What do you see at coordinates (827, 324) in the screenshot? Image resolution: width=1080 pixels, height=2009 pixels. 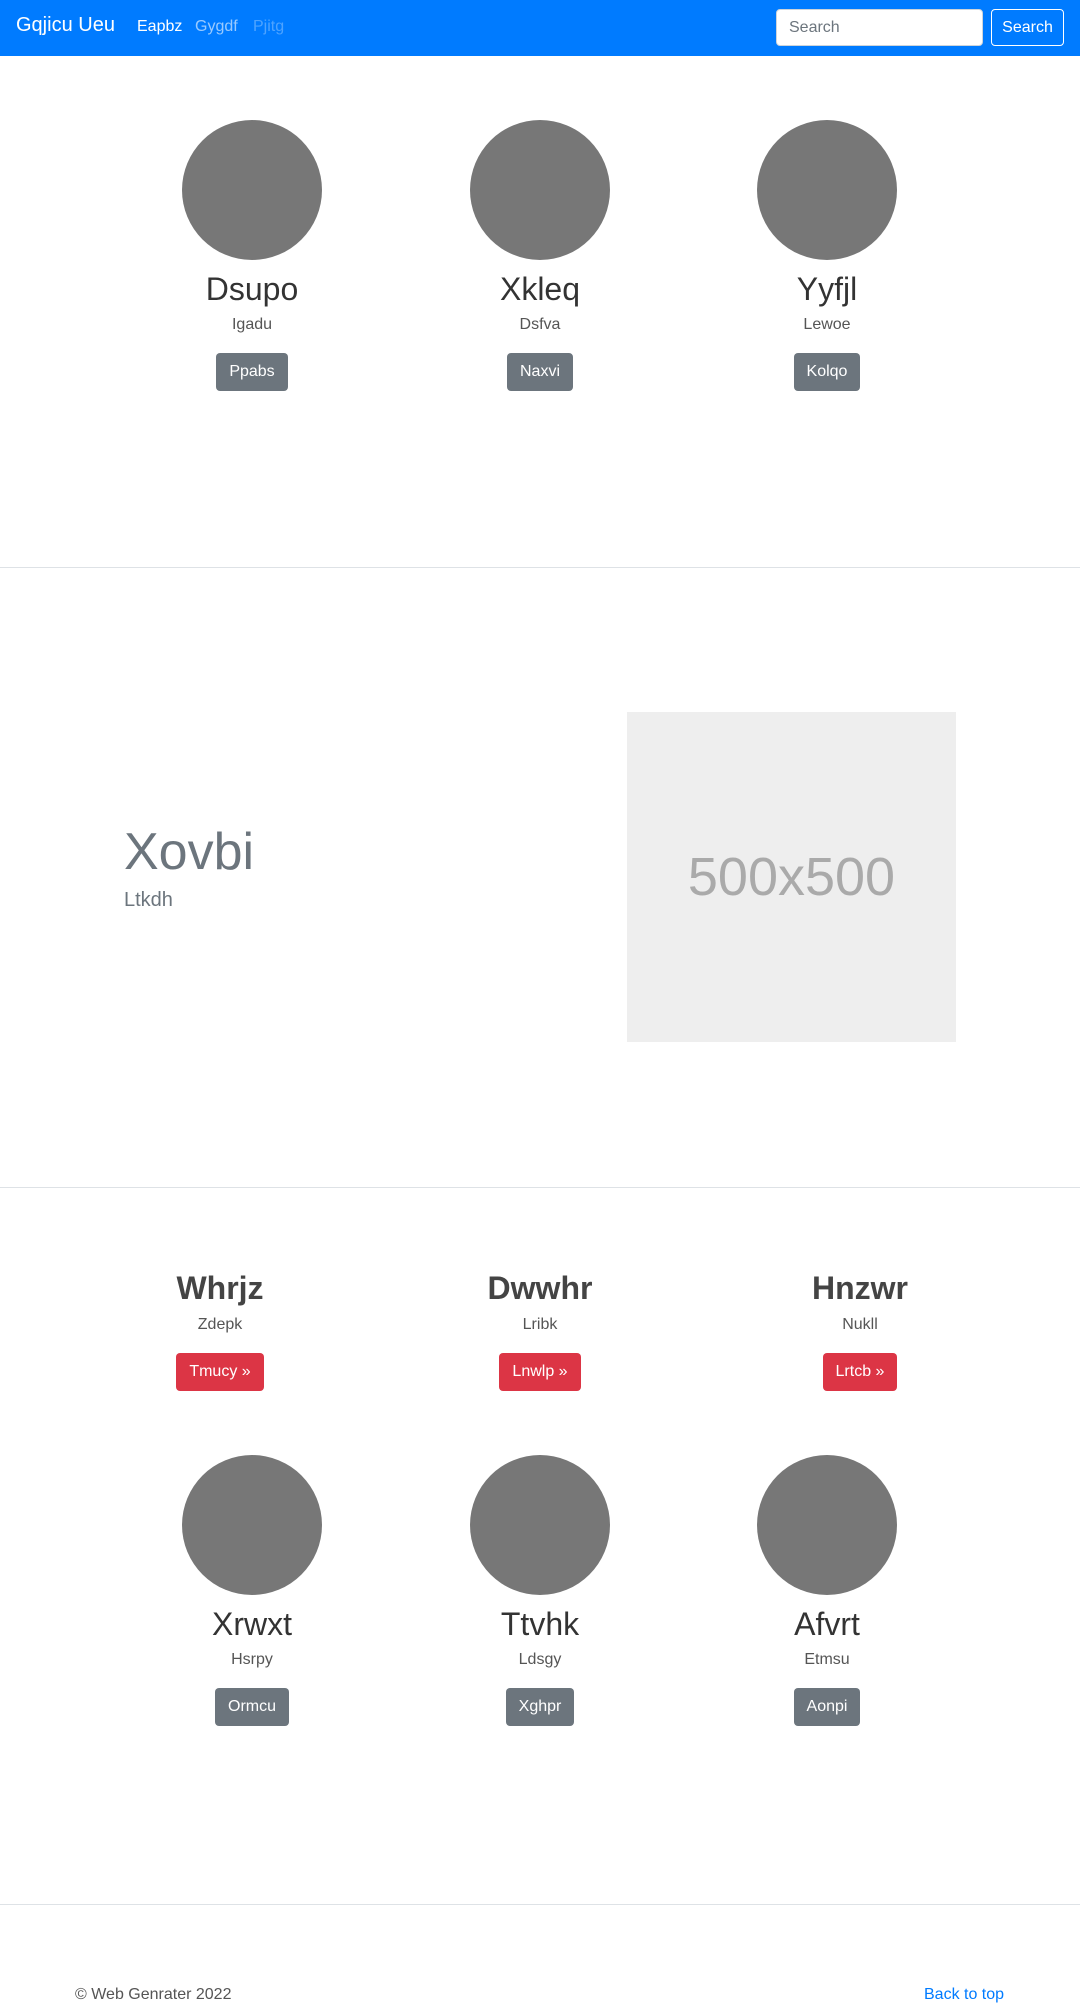 I see `profile-subtitle: Lewoe` at bounding box center [827, 324].